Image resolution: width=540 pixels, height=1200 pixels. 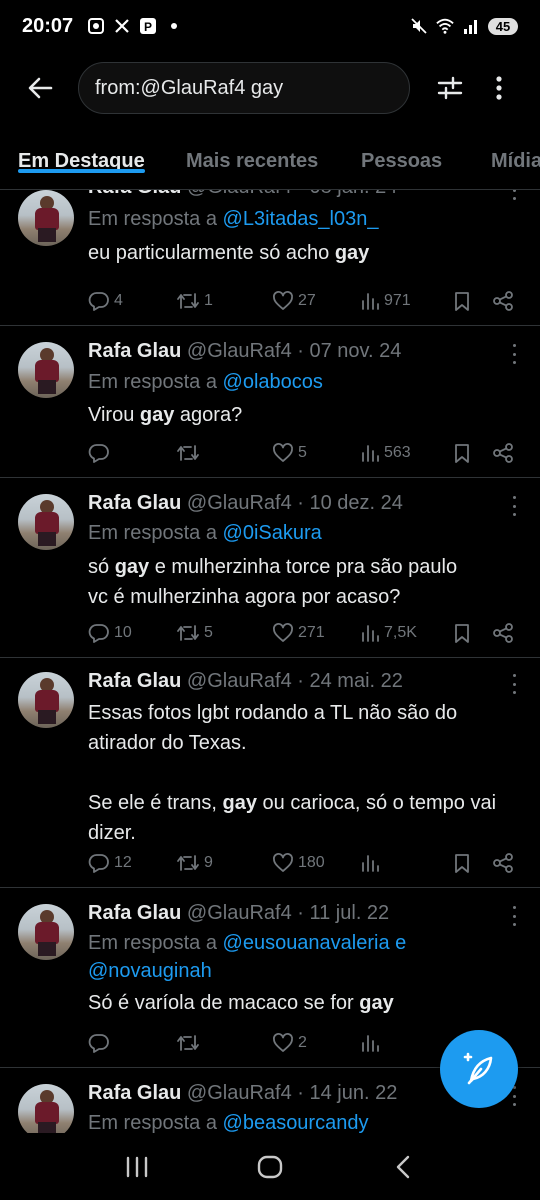 What do you see at coordinates (148, 26) in the screenshot?
I see `parking-icon: P` at bounding box center [148, 26].